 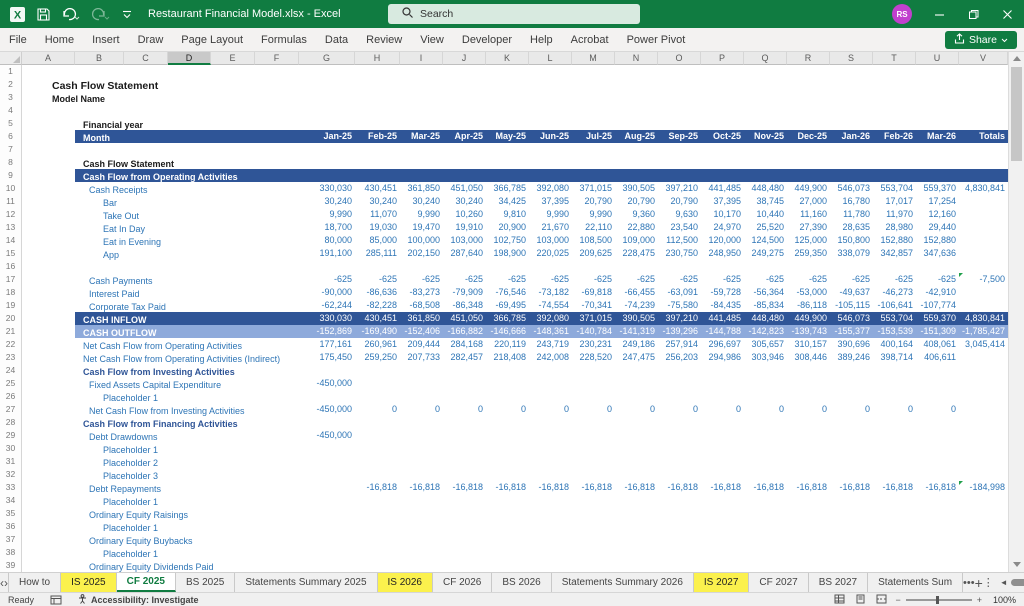 I want to click on cell: Placeholder 2, so click(x=160, y=461).